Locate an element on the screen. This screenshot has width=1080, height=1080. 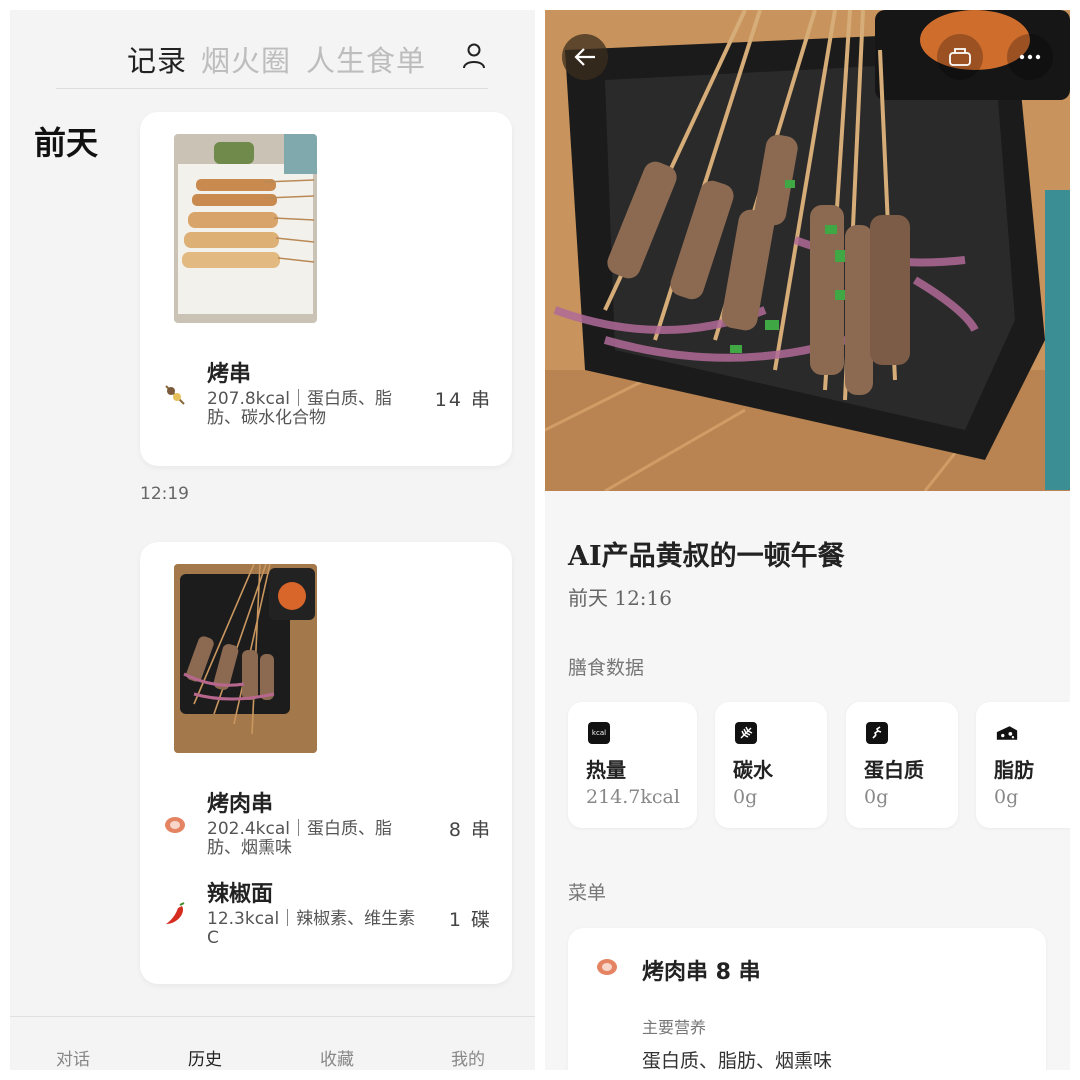
food-desc: 202.4kcal｜蛋白质、脂肪、烟熏味 is located at coordinates (299, 838).